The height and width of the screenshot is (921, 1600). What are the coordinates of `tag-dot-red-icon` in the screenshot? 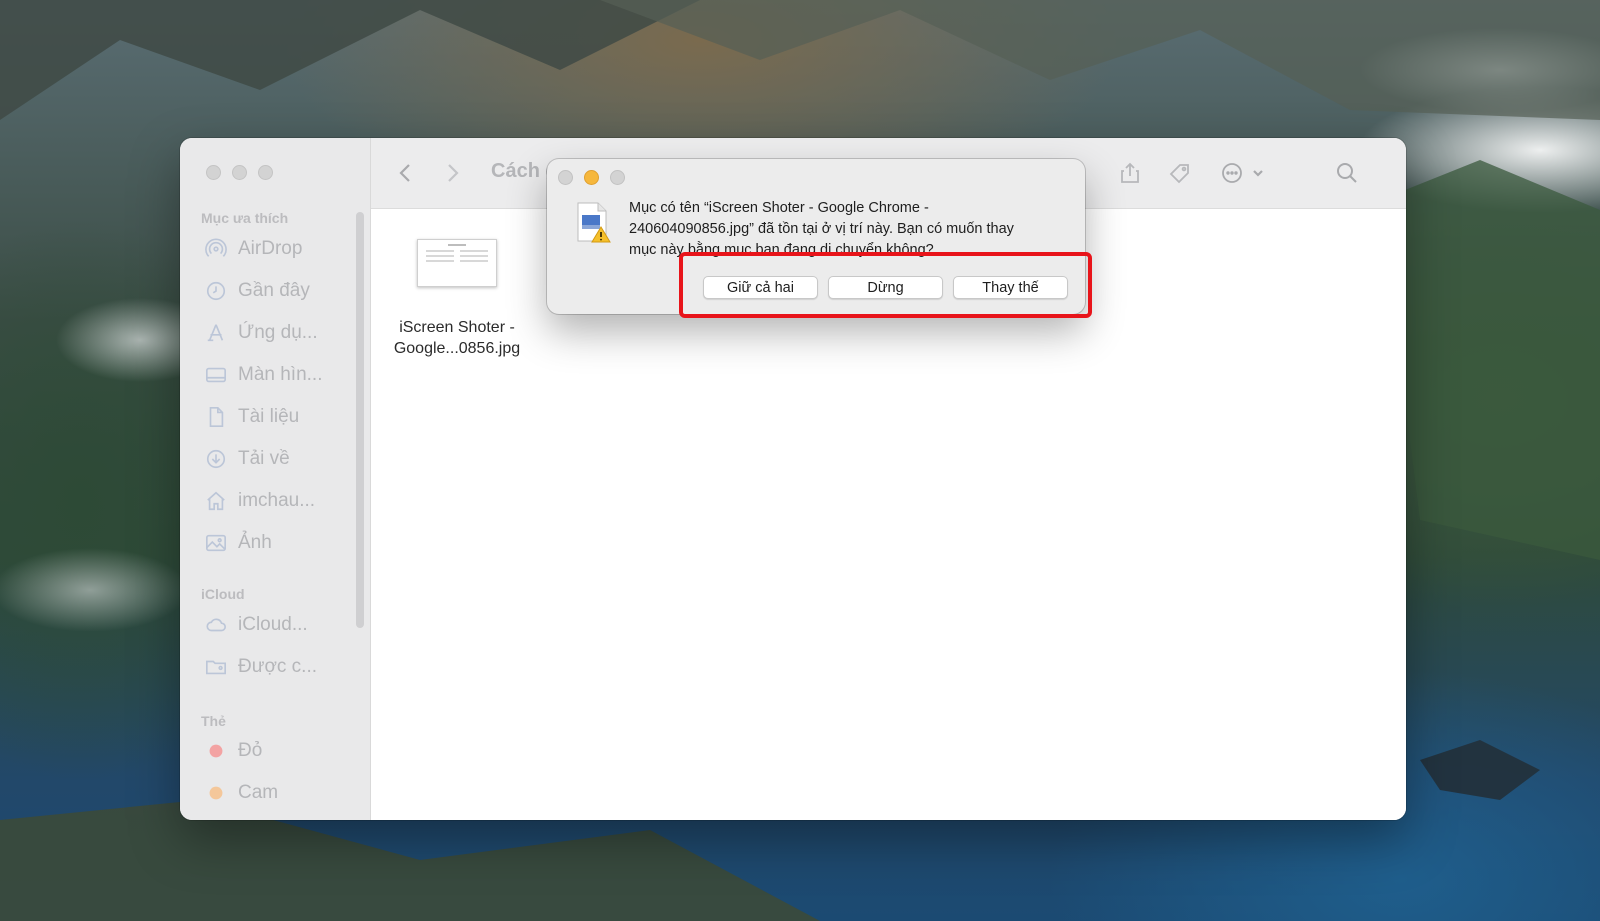 It's located at (216, 751).